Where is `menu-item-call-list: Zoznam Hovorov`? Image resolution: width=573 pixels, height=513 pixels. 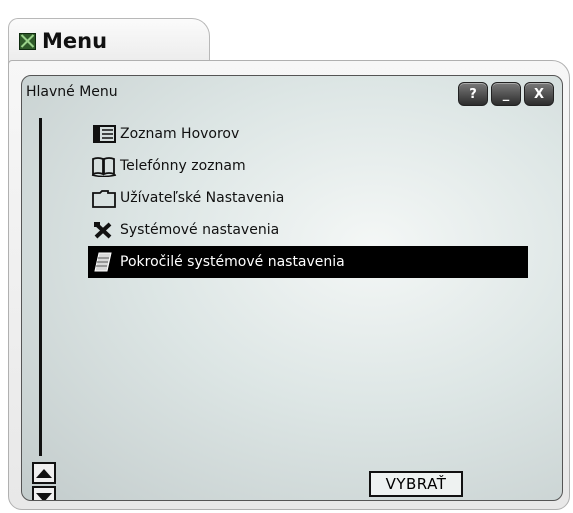
menu-item-call-list: Zoznam Hovorov is located at coordinates (308, 134).